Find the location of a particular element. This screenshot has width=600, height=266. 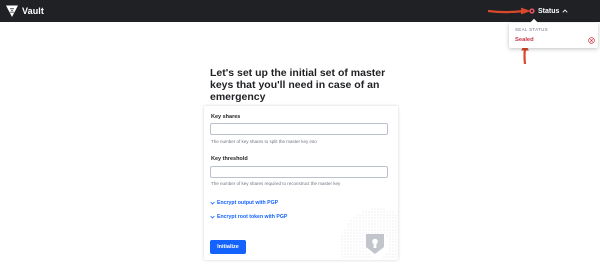

key-threshold-input is located at coordinates (299, 172).